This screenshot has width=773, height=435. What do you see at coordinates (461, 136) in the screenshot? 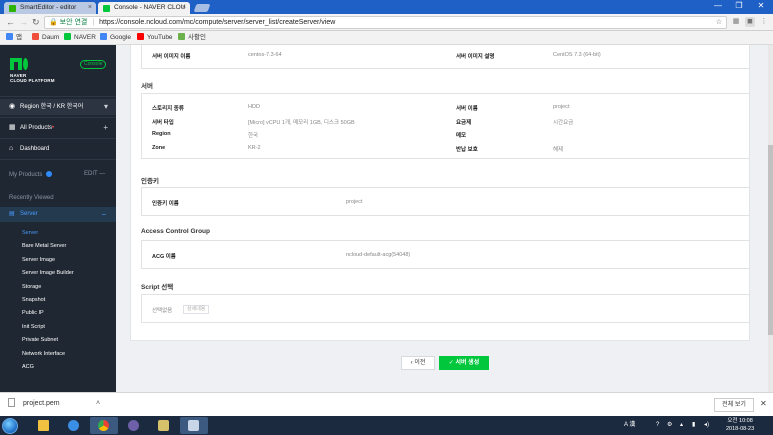
I see `memo-label: 메모` at bounding box center [461, 136].